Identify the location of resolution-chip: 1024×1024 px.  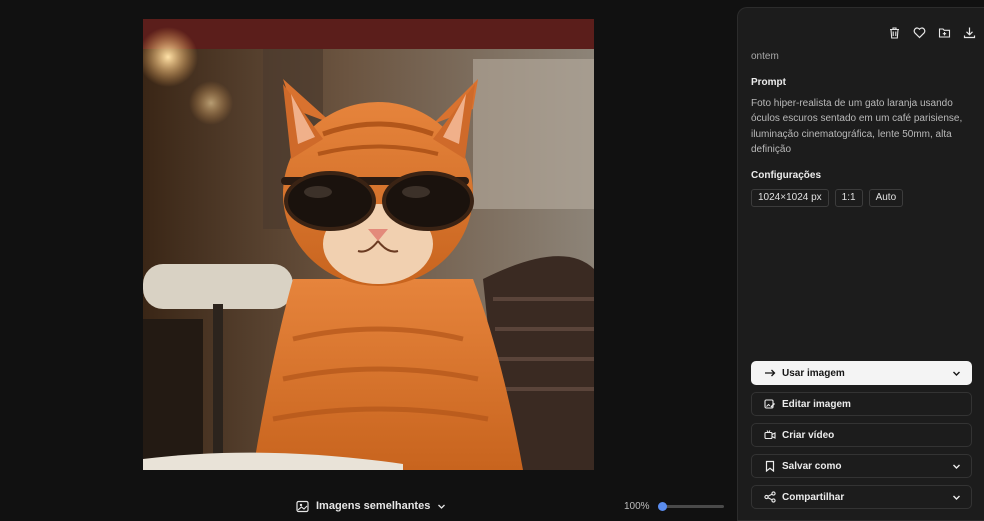
(790, 198).